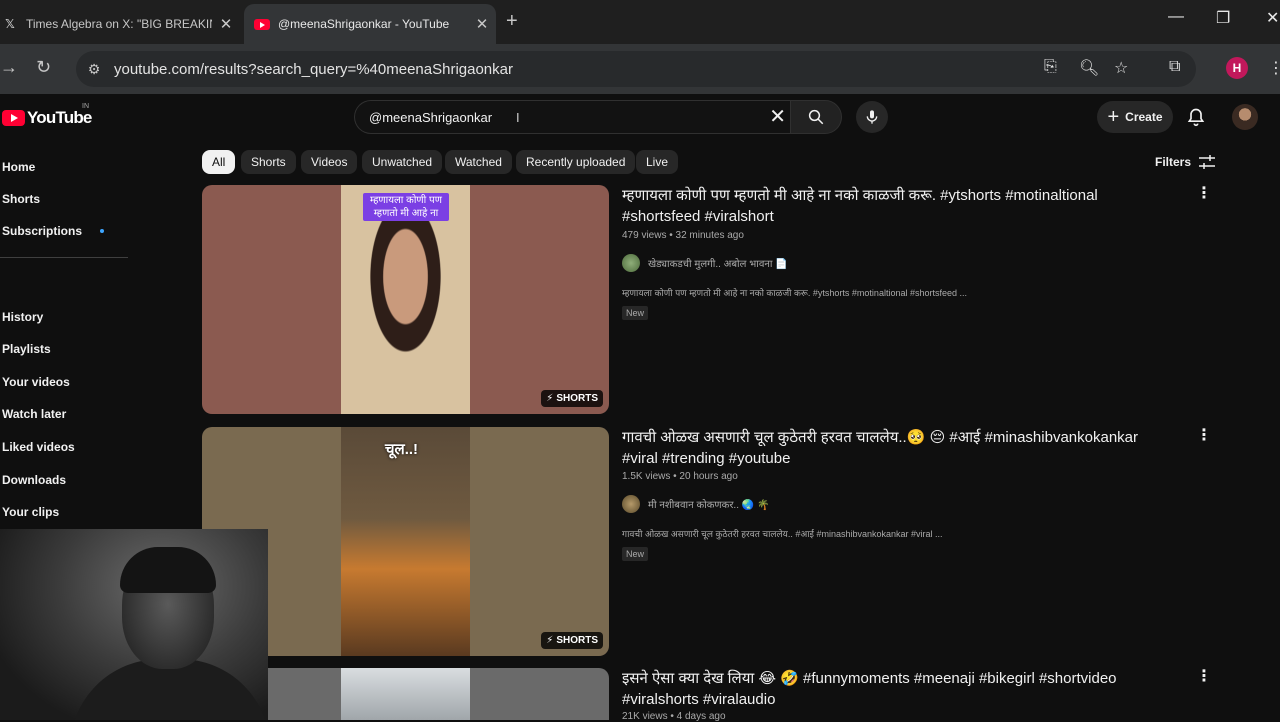  Describe the element at coordinates (1089, 68) in the screenshot. I see `zoom-icon: 🔍︎` at that location.